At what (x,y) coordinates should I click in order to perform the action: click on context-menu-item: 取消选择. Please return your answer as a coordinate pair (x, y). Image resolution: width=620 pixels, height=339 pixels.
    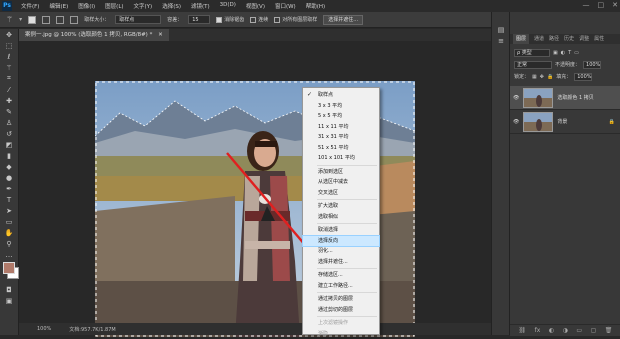
    Looking at the image, I should click on (341, 230).